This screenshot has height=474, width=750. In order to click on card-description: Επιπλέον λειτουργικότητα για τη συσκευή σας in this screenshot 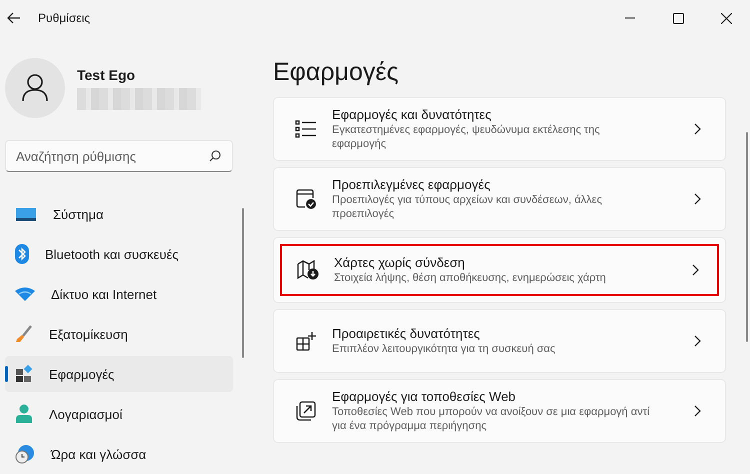, I will do `click(444, 349)`.